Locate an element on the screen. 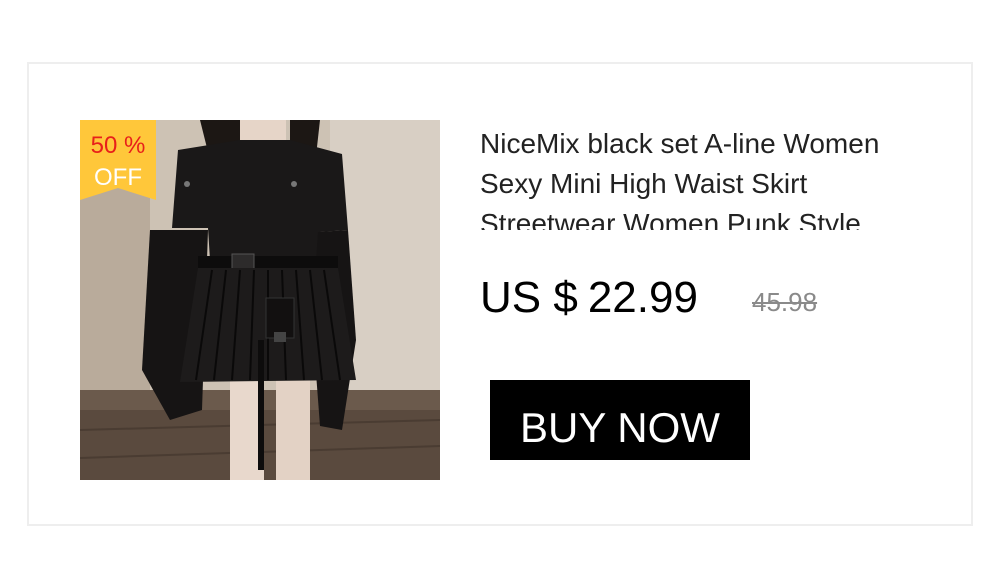 The height and width of the screenshot is (580, 1000). discount-percent: 50 % is located at coordinates (118, 145).